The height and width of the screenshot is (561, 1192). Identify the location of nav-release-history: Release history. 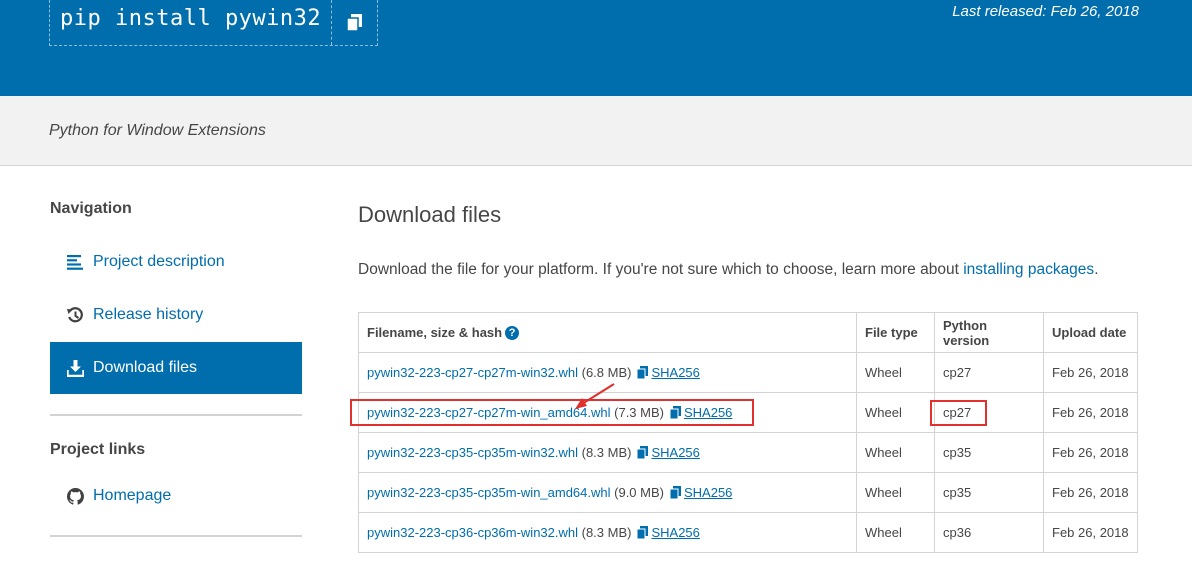
(176, 315).